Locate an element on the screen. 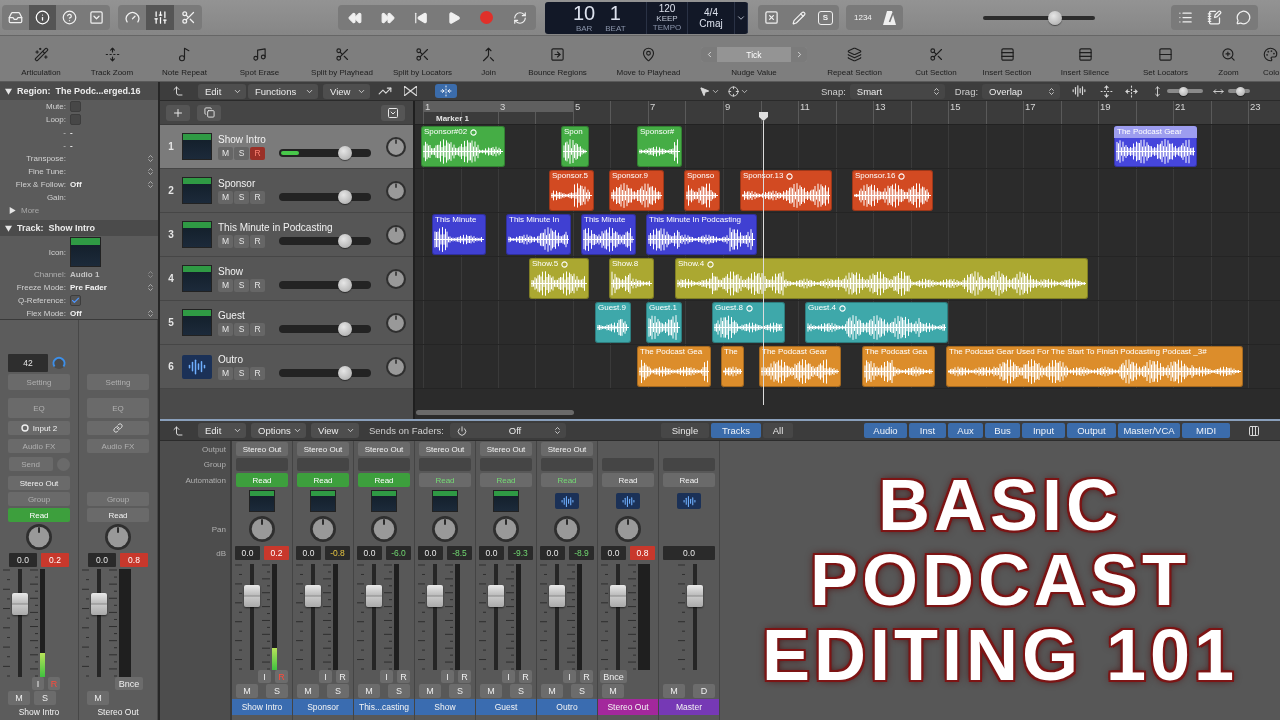  view-tab: Single is located at coordinates (685, 430).